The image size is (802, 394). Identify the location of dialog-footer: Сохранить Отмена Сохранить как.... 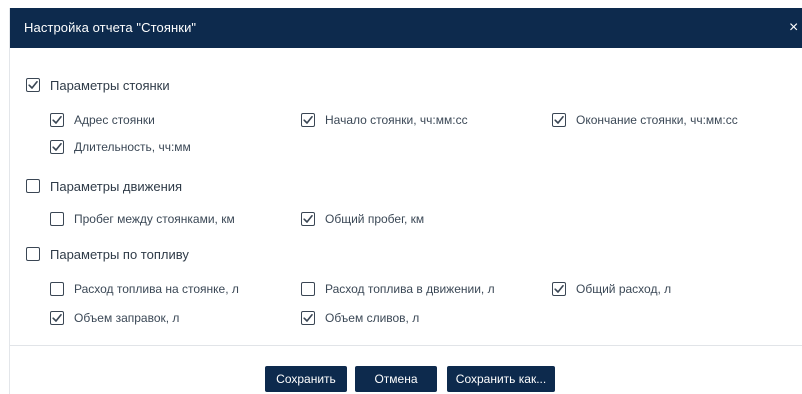
(406, 370).